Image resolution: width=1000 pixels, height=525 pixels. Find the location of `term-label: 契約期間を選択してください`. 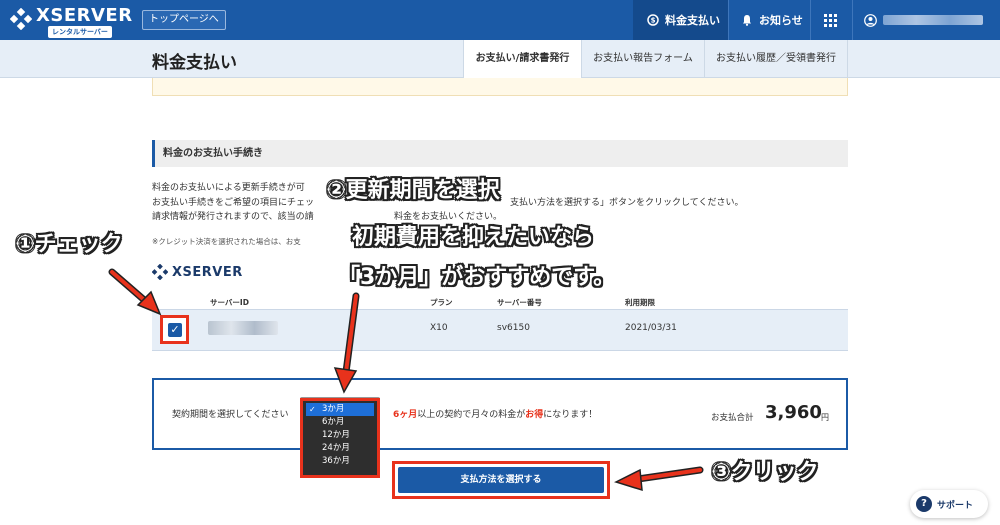

term-label: 契約期間を選択してください is located at coordinates (230, 415).